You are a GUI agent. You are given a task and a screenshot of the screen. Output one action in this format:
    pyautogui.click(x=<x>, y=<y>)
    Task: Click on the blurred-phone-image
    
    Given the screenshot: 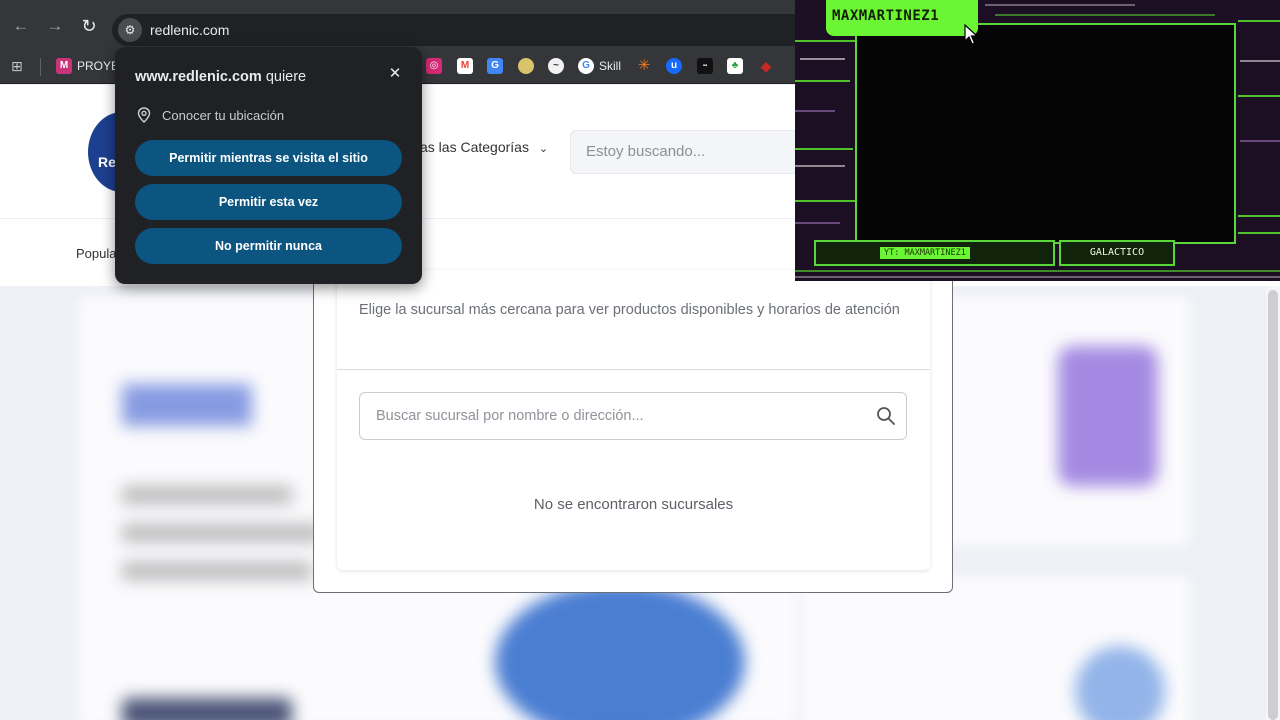 What is the action you would take?
    pyautogui.click(x=1108, y=416)
    